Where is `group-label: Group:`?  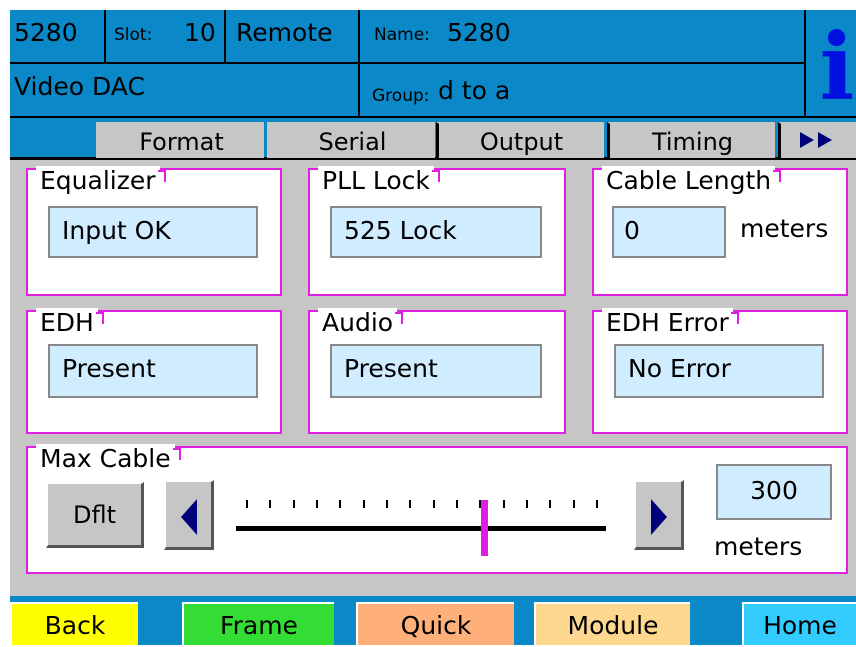
group-label: Group: is located at coordinates (401, 96).